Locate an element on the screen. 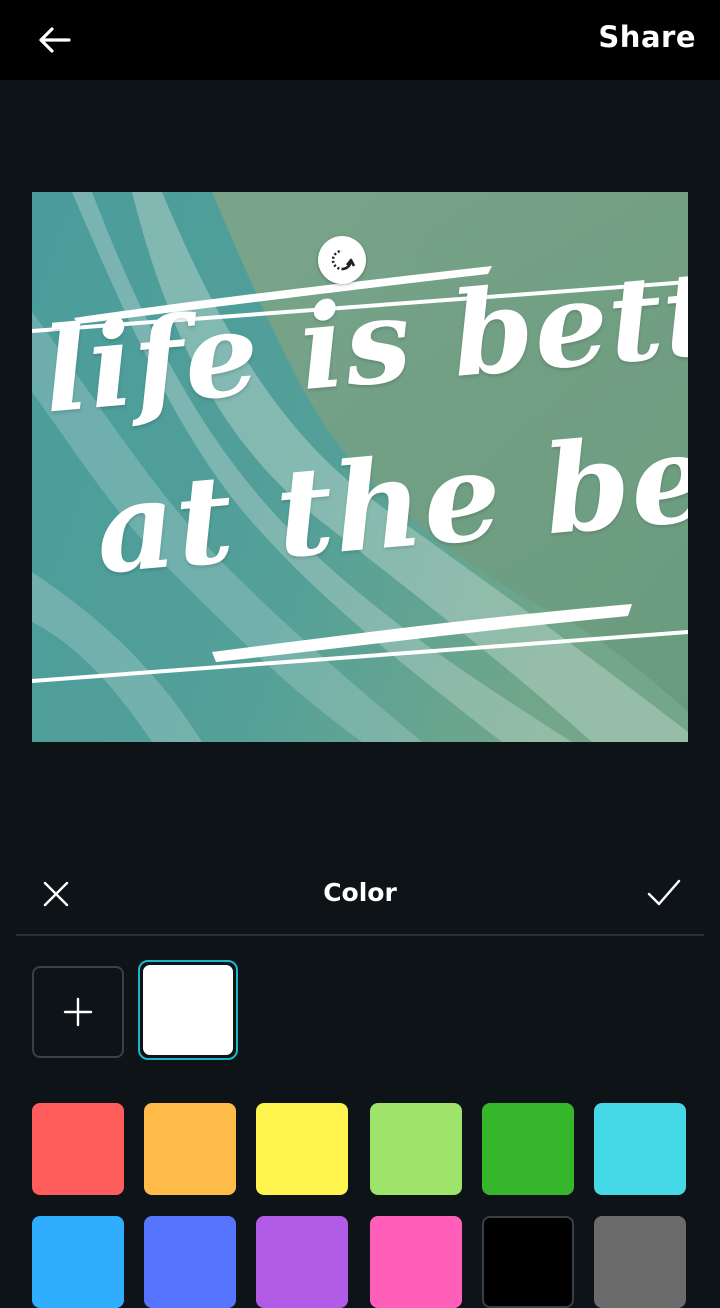 The width and height of the screenshot is (720, 1308). color-panel-header: Color is located at coordinates (360, 894).